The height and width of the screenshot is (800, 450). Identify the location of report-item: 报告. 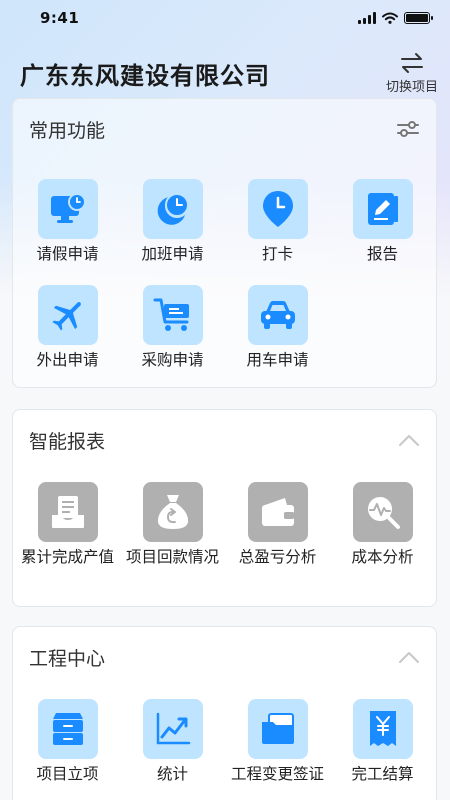
(382, 232).